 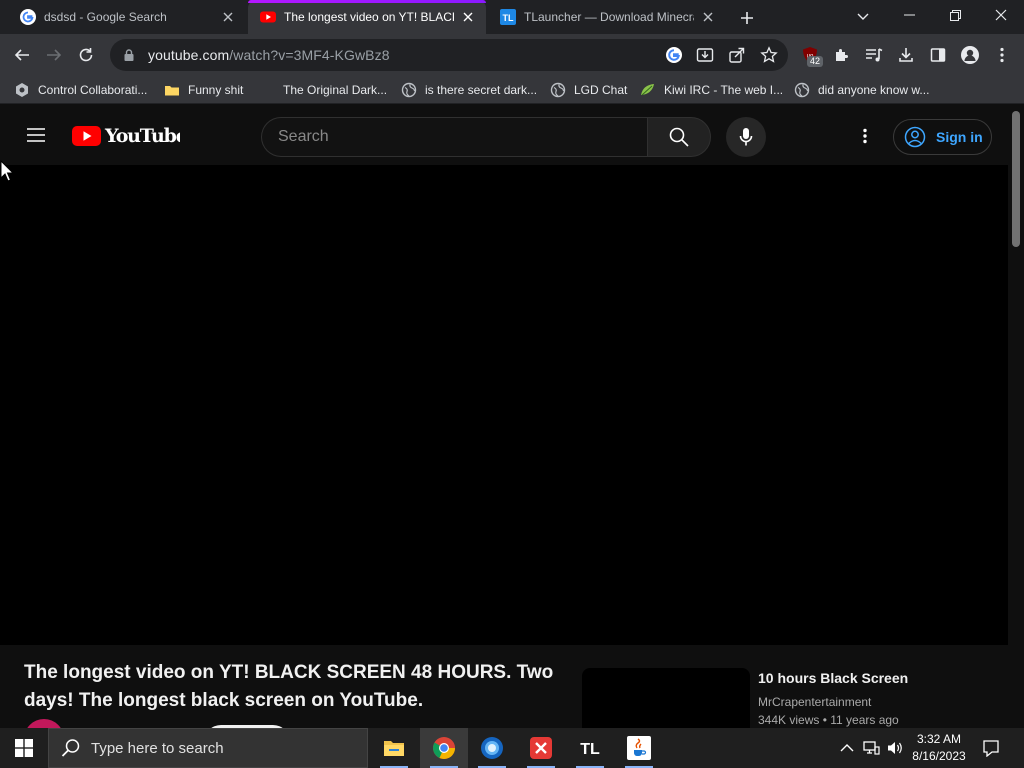 I want to click on tab-title: TLauncher — Download Minecraft, so click(x=609, y=17).